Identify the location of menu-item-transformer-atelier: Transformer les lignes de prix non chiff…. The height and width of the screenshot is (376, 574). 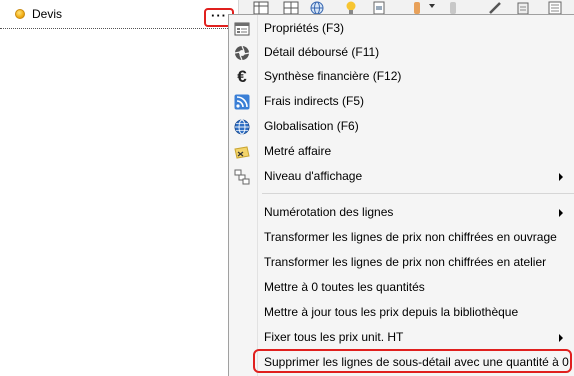
(401, 263).